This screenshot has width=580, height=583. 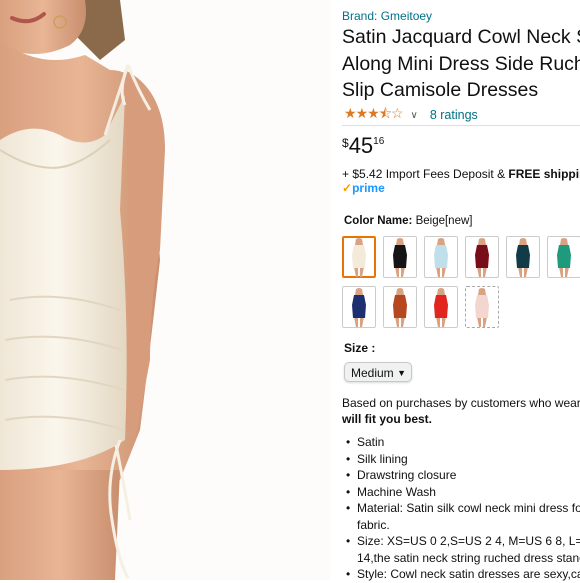 What do you see at coordinates (397, 113) in the screenshot?
I see `star-empty-icon: ☆` at bounding box center [397, 113].